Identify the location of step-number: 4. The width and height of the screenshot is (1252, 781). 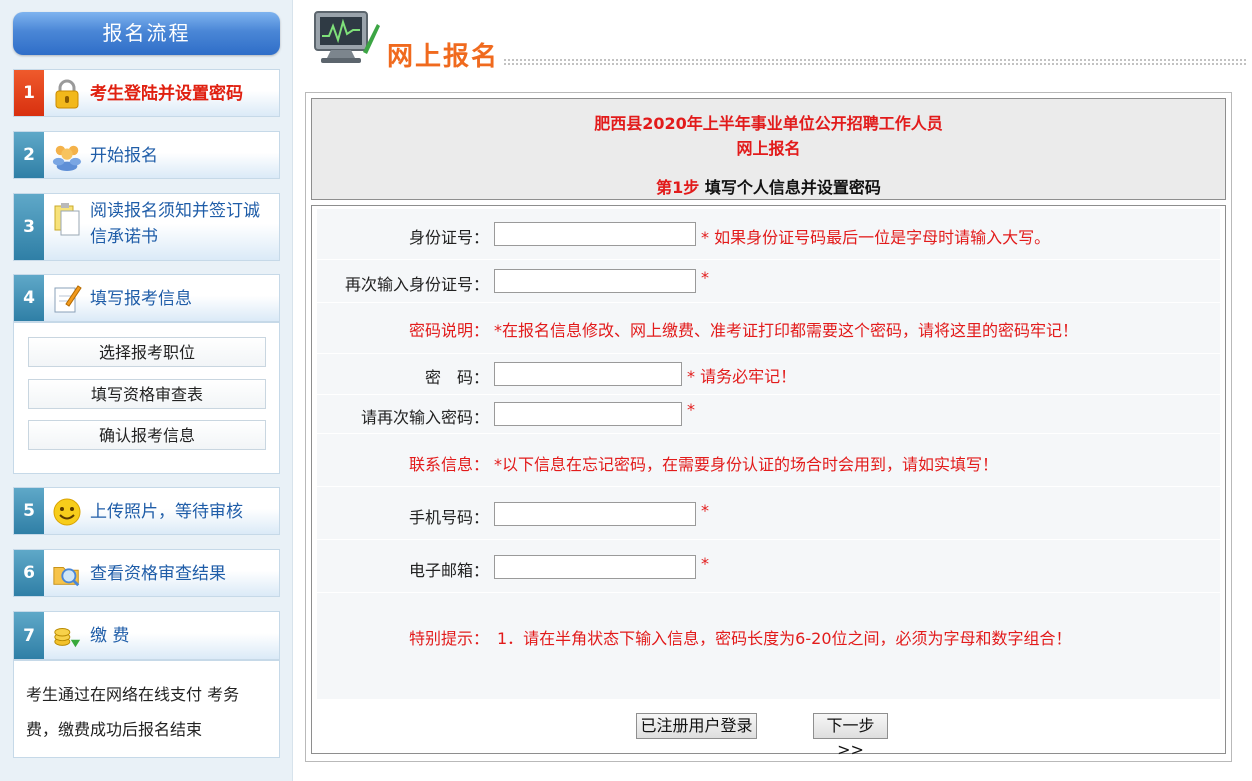
(29, 298).